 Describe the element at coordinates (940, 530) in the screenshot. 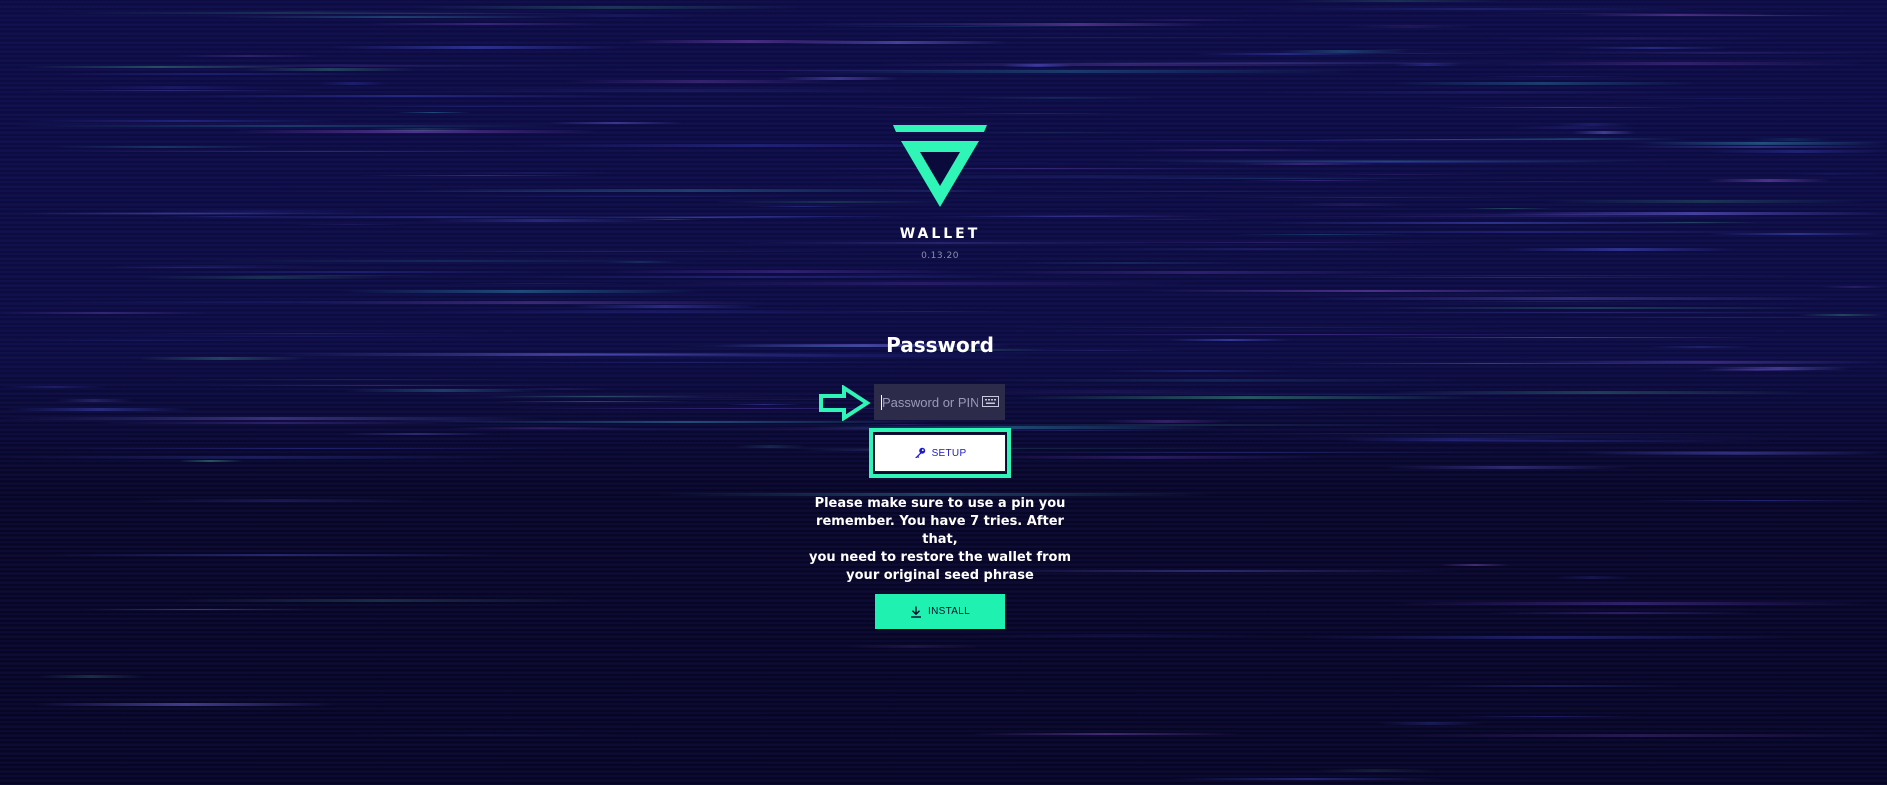

I see `pin-warning-line: remember. You have 7 tries. After that,` at that location.